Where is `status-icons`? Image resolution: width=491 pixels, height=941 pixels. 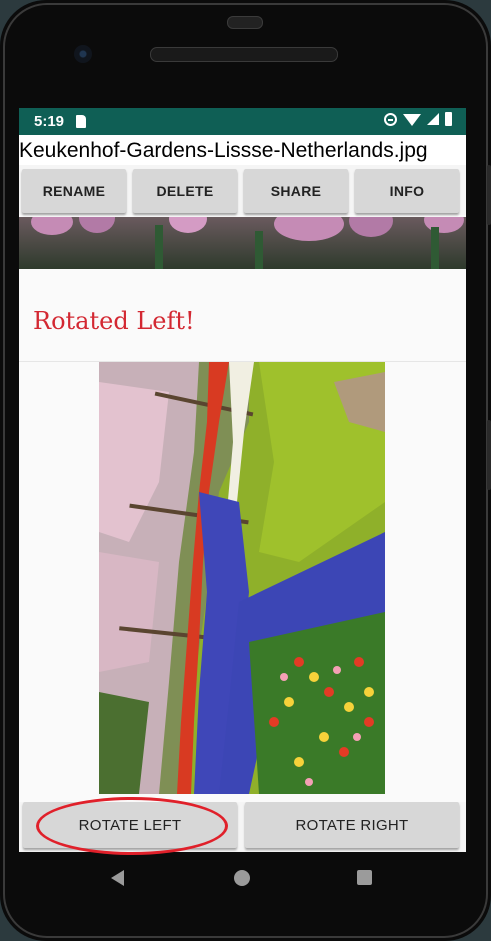 status-icons is located at coordinates (418, 119).